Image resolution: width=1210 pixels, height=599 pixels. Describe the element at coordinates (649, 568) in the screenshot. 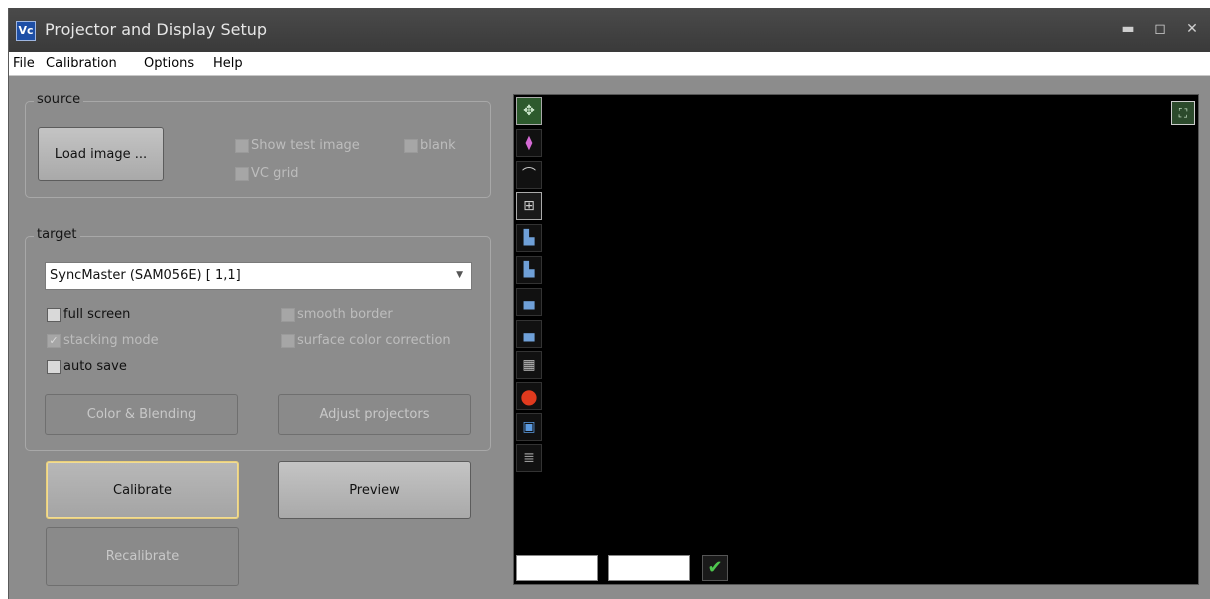

I see `coordinate-field-y` at that location.